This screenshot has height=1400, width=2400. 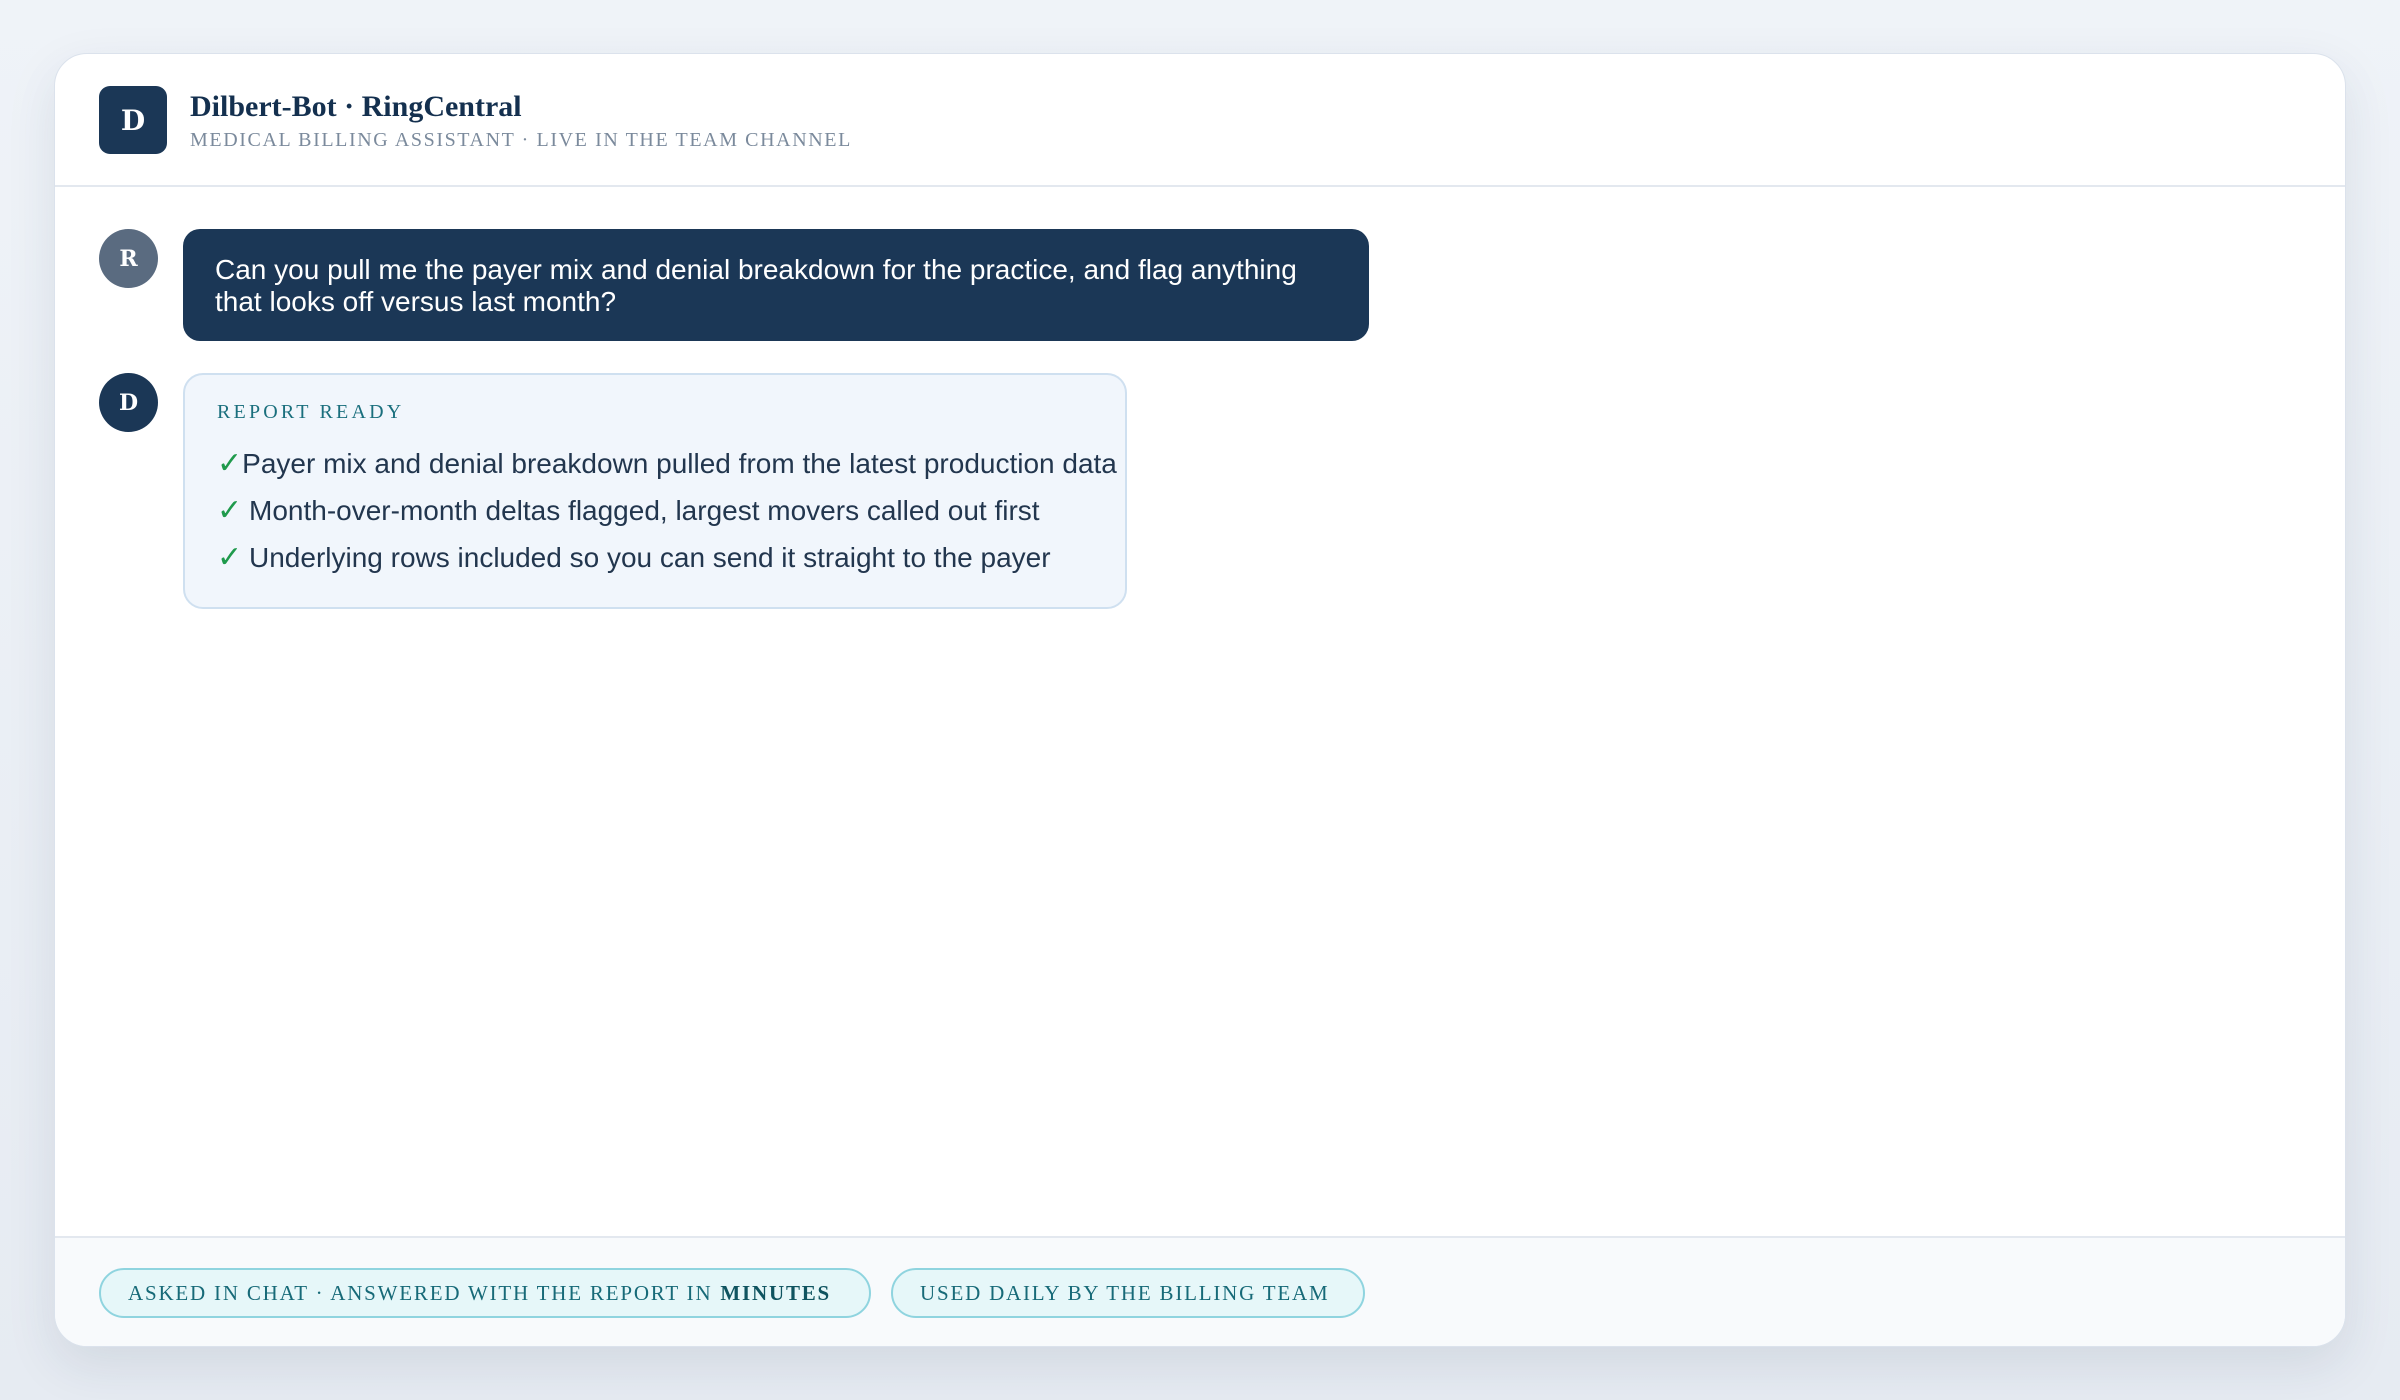 I want to click on usage-badge: USED DAILY BY THE BILLING TEAM, so click(x=1128, y=1293).